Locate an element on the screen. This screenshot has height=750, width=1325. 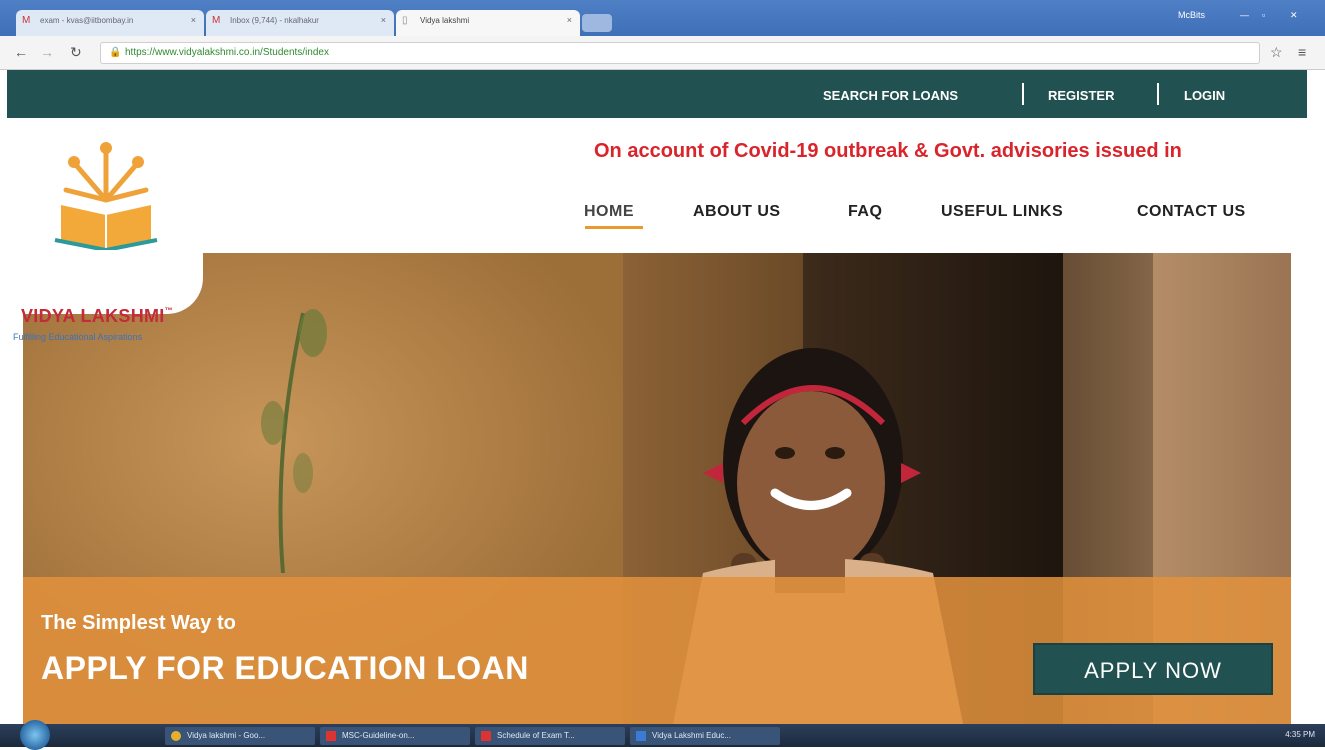
menu-icon: ≡ is located at coordinates (1302, 52).